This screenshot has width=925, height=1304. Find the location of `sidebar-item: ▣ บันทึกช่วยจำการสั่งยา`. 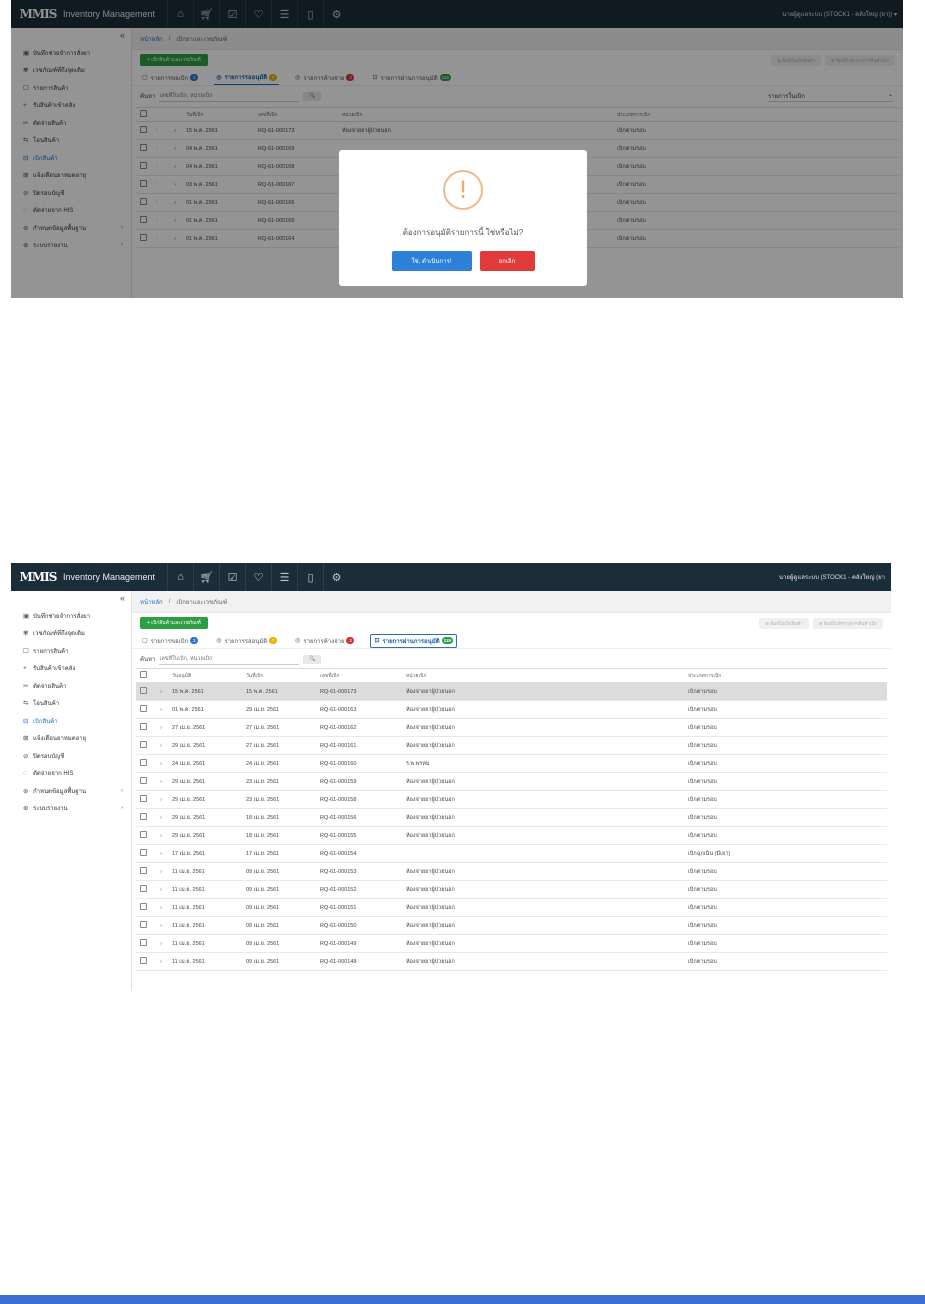

sidebar-item: ▣ บันทึกช่วยจำการสั่งยา is located at coordinates (71, 616).